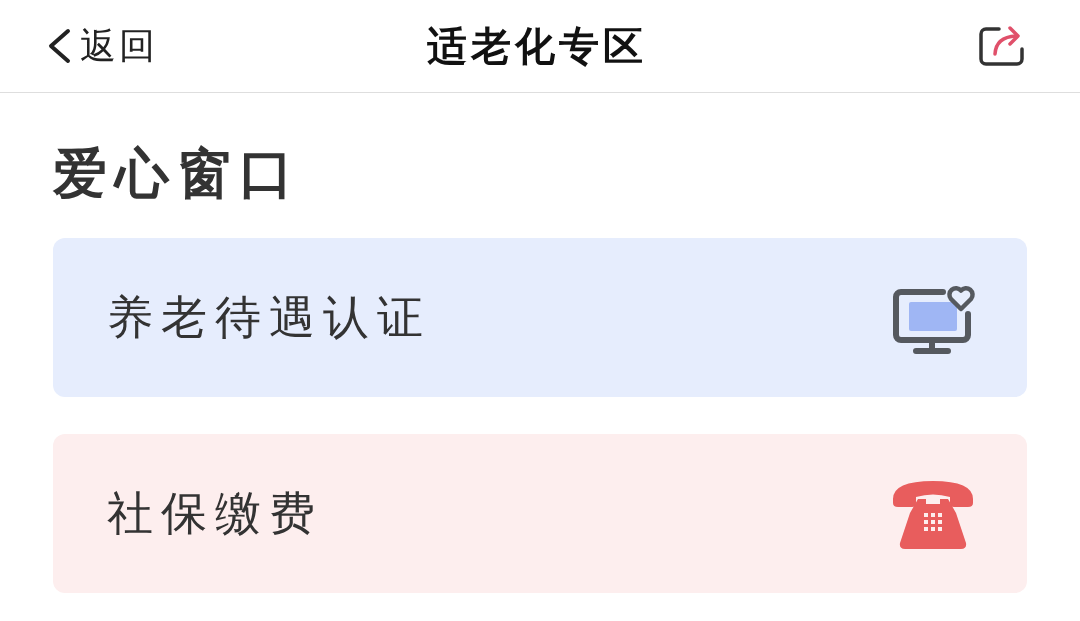 The height and width of the screenshot is (621, 1080). I want to click on section-title: 爱心窗口, so click(177, 174).